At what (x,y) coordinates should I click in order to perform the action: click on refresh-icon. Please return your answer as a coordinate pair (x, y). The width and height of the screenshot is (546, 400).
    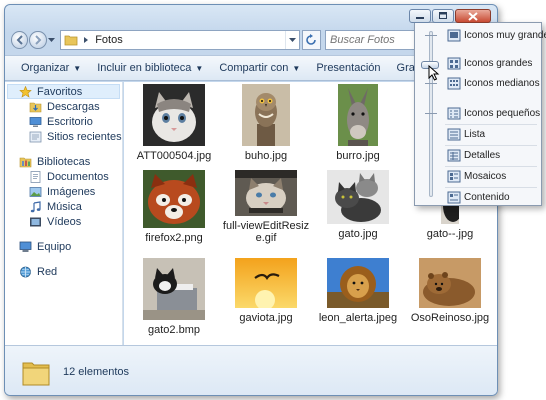
    Looking at the image, I should click on (311, 39).